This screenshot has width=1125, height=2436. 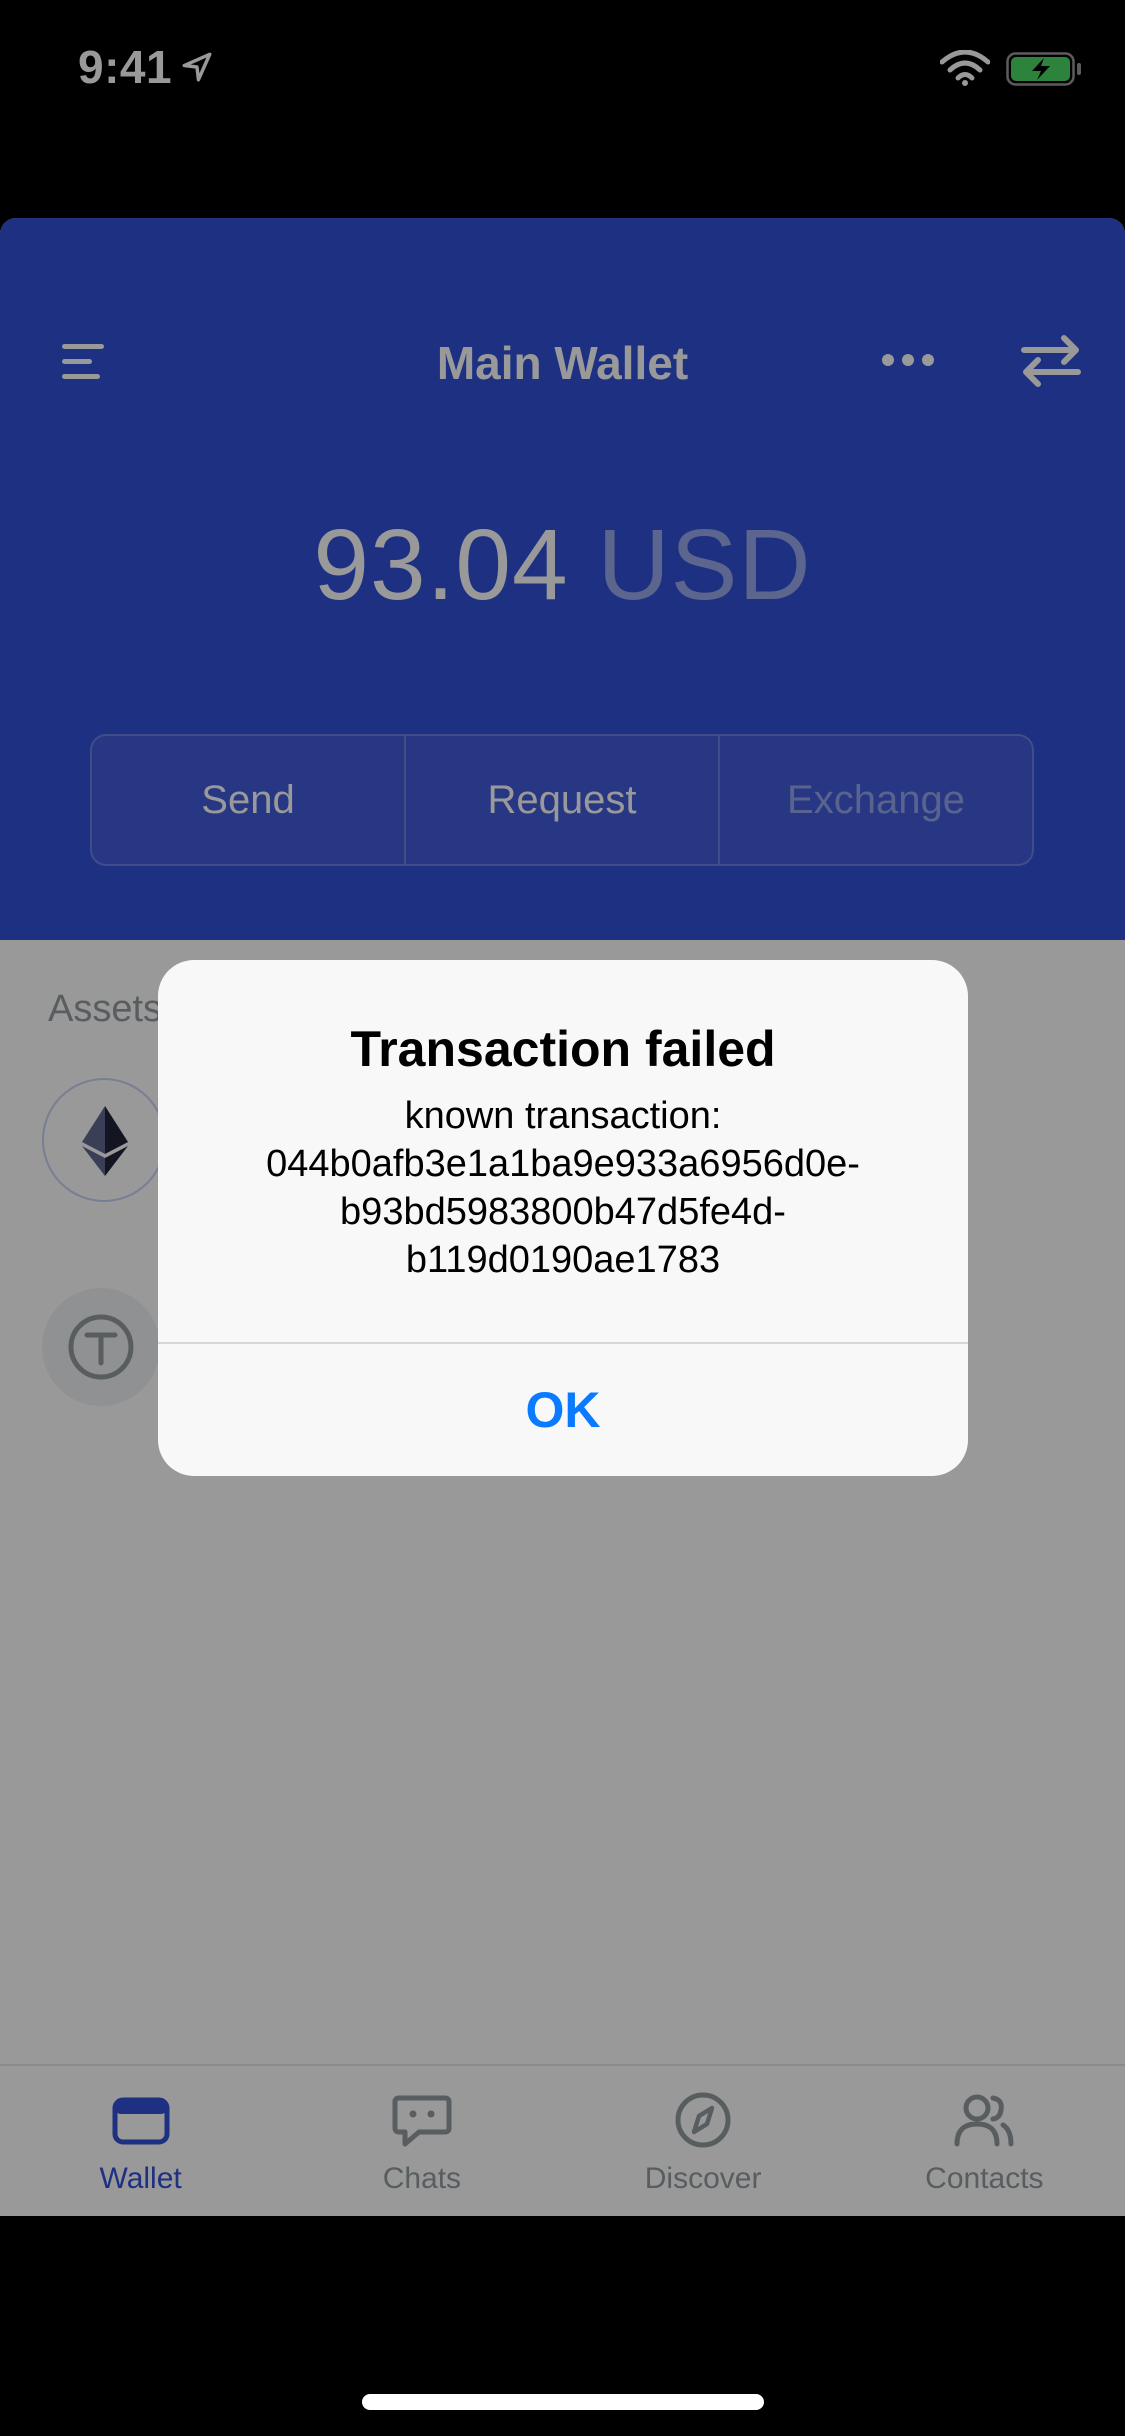 What do you see at coordinates (563, 1049) in the screenshot?
I see `alert-title: Transaction failed` at bounding box center [563, 1049].